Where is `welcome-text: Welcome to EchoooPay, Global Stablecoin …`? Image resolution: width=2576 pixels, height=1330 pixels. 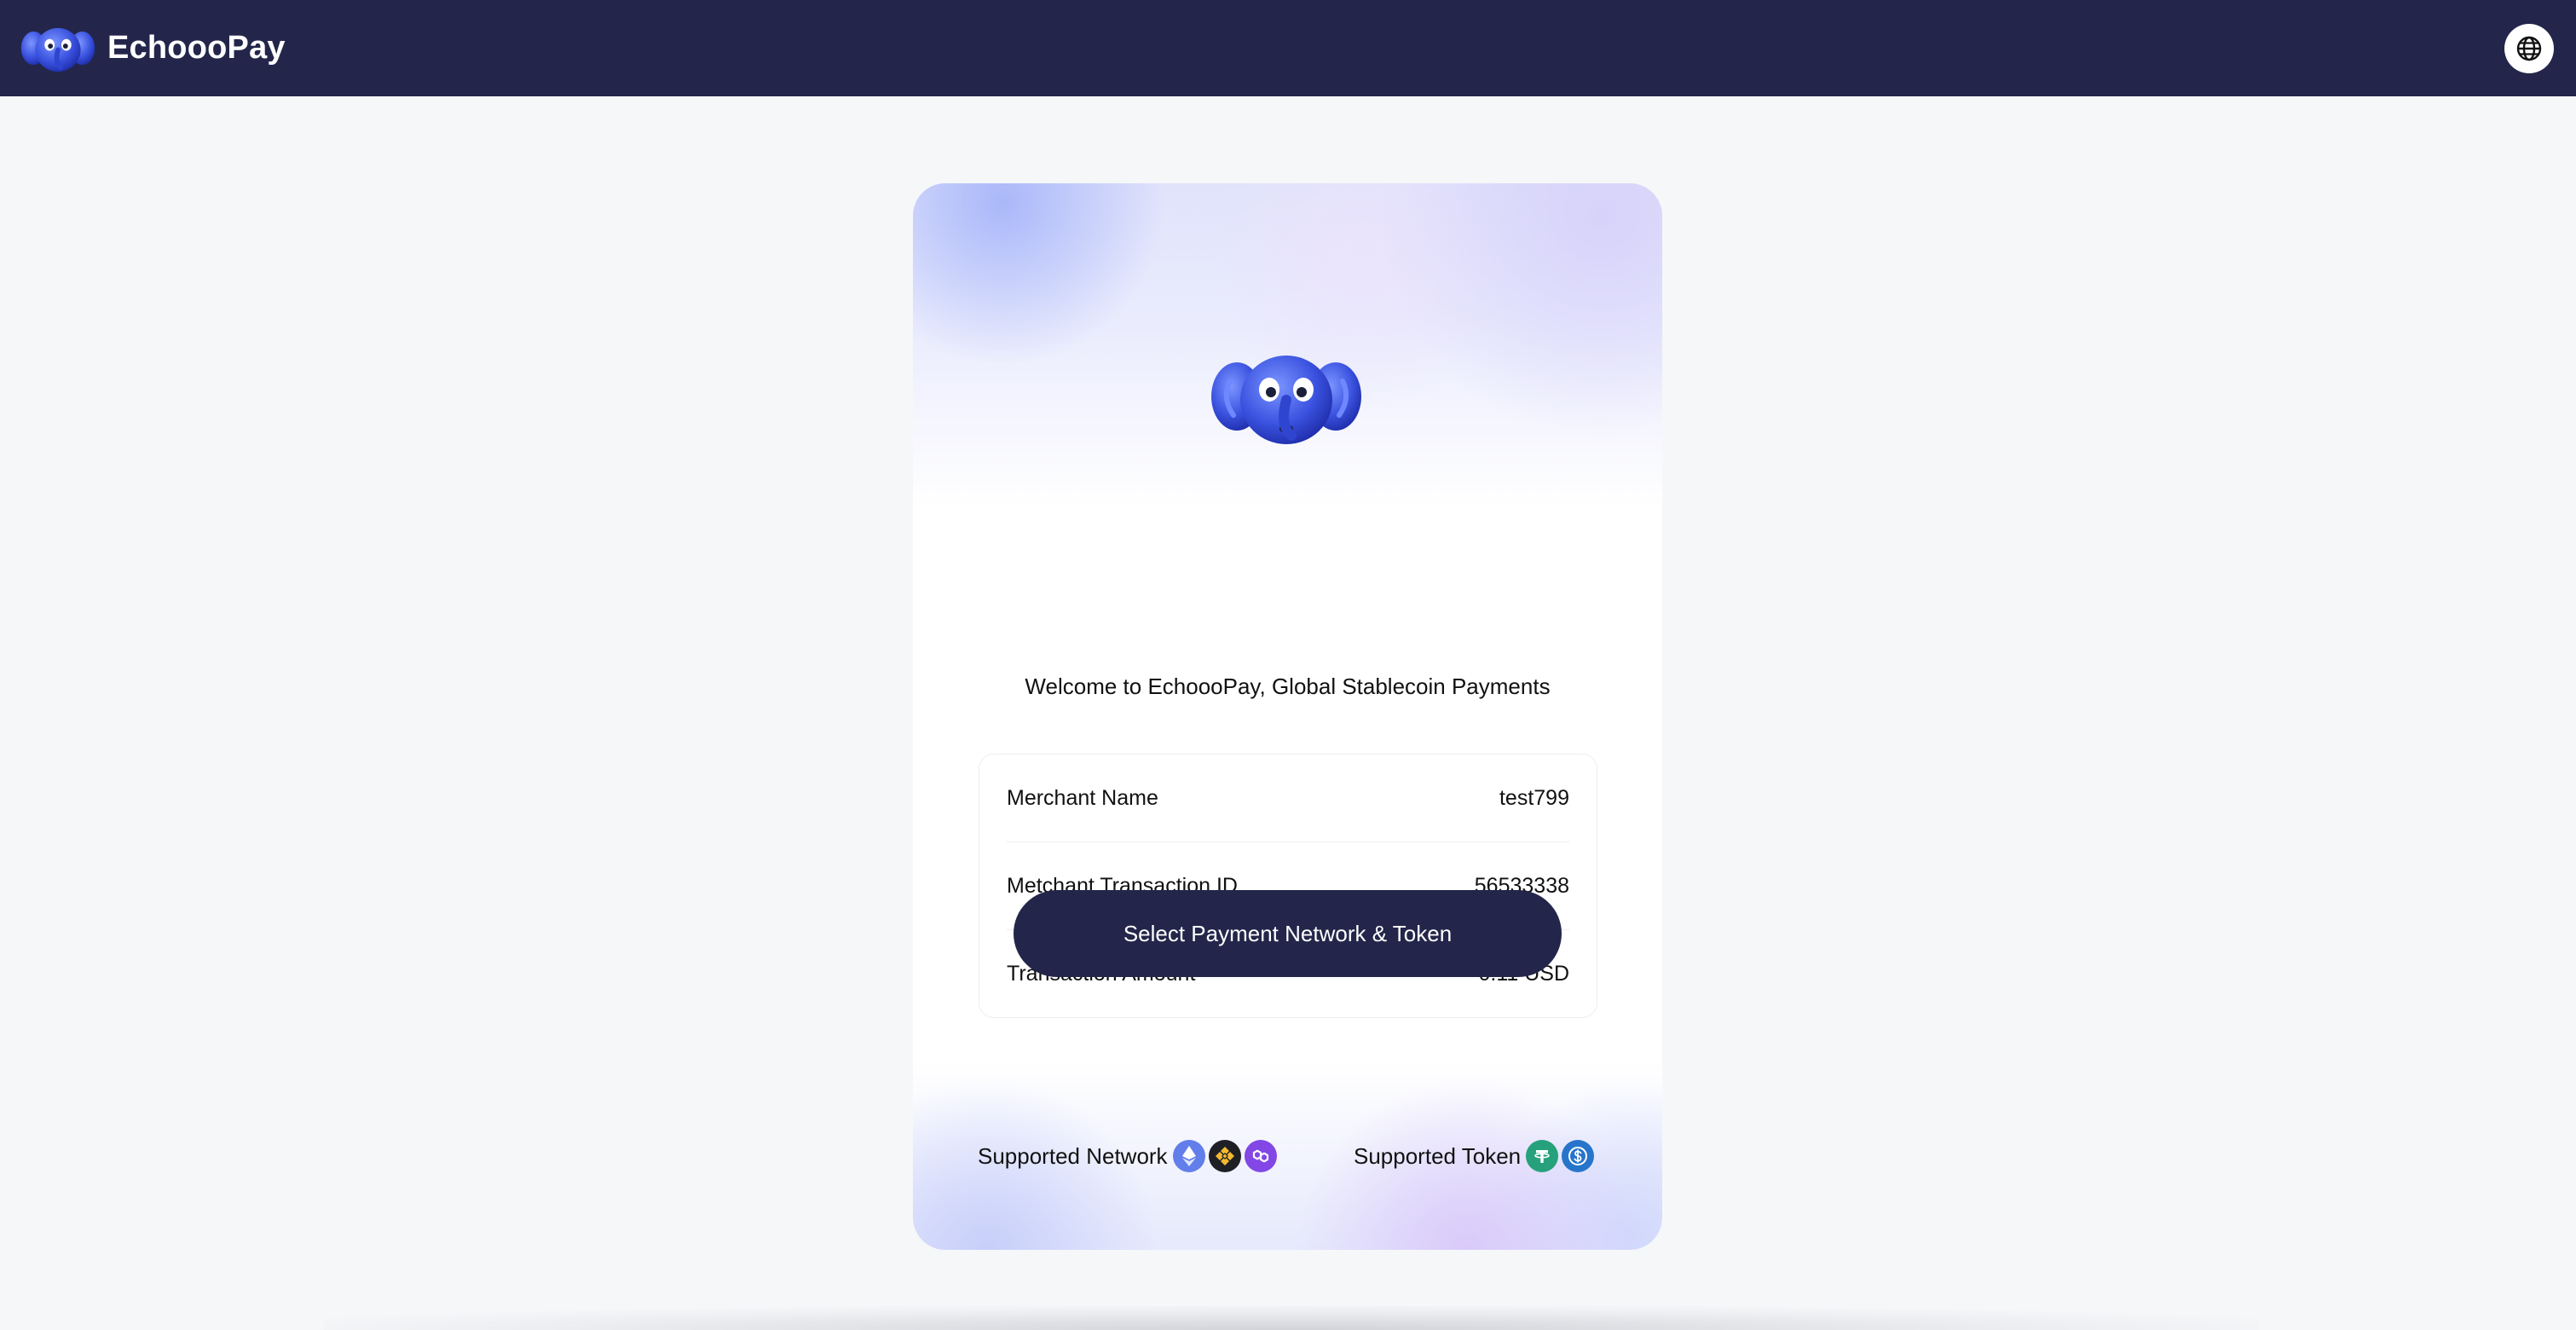
welcome-text: Welcome to EchoooPay, Global Stablecoin … is located at coordinates (1288, 686).